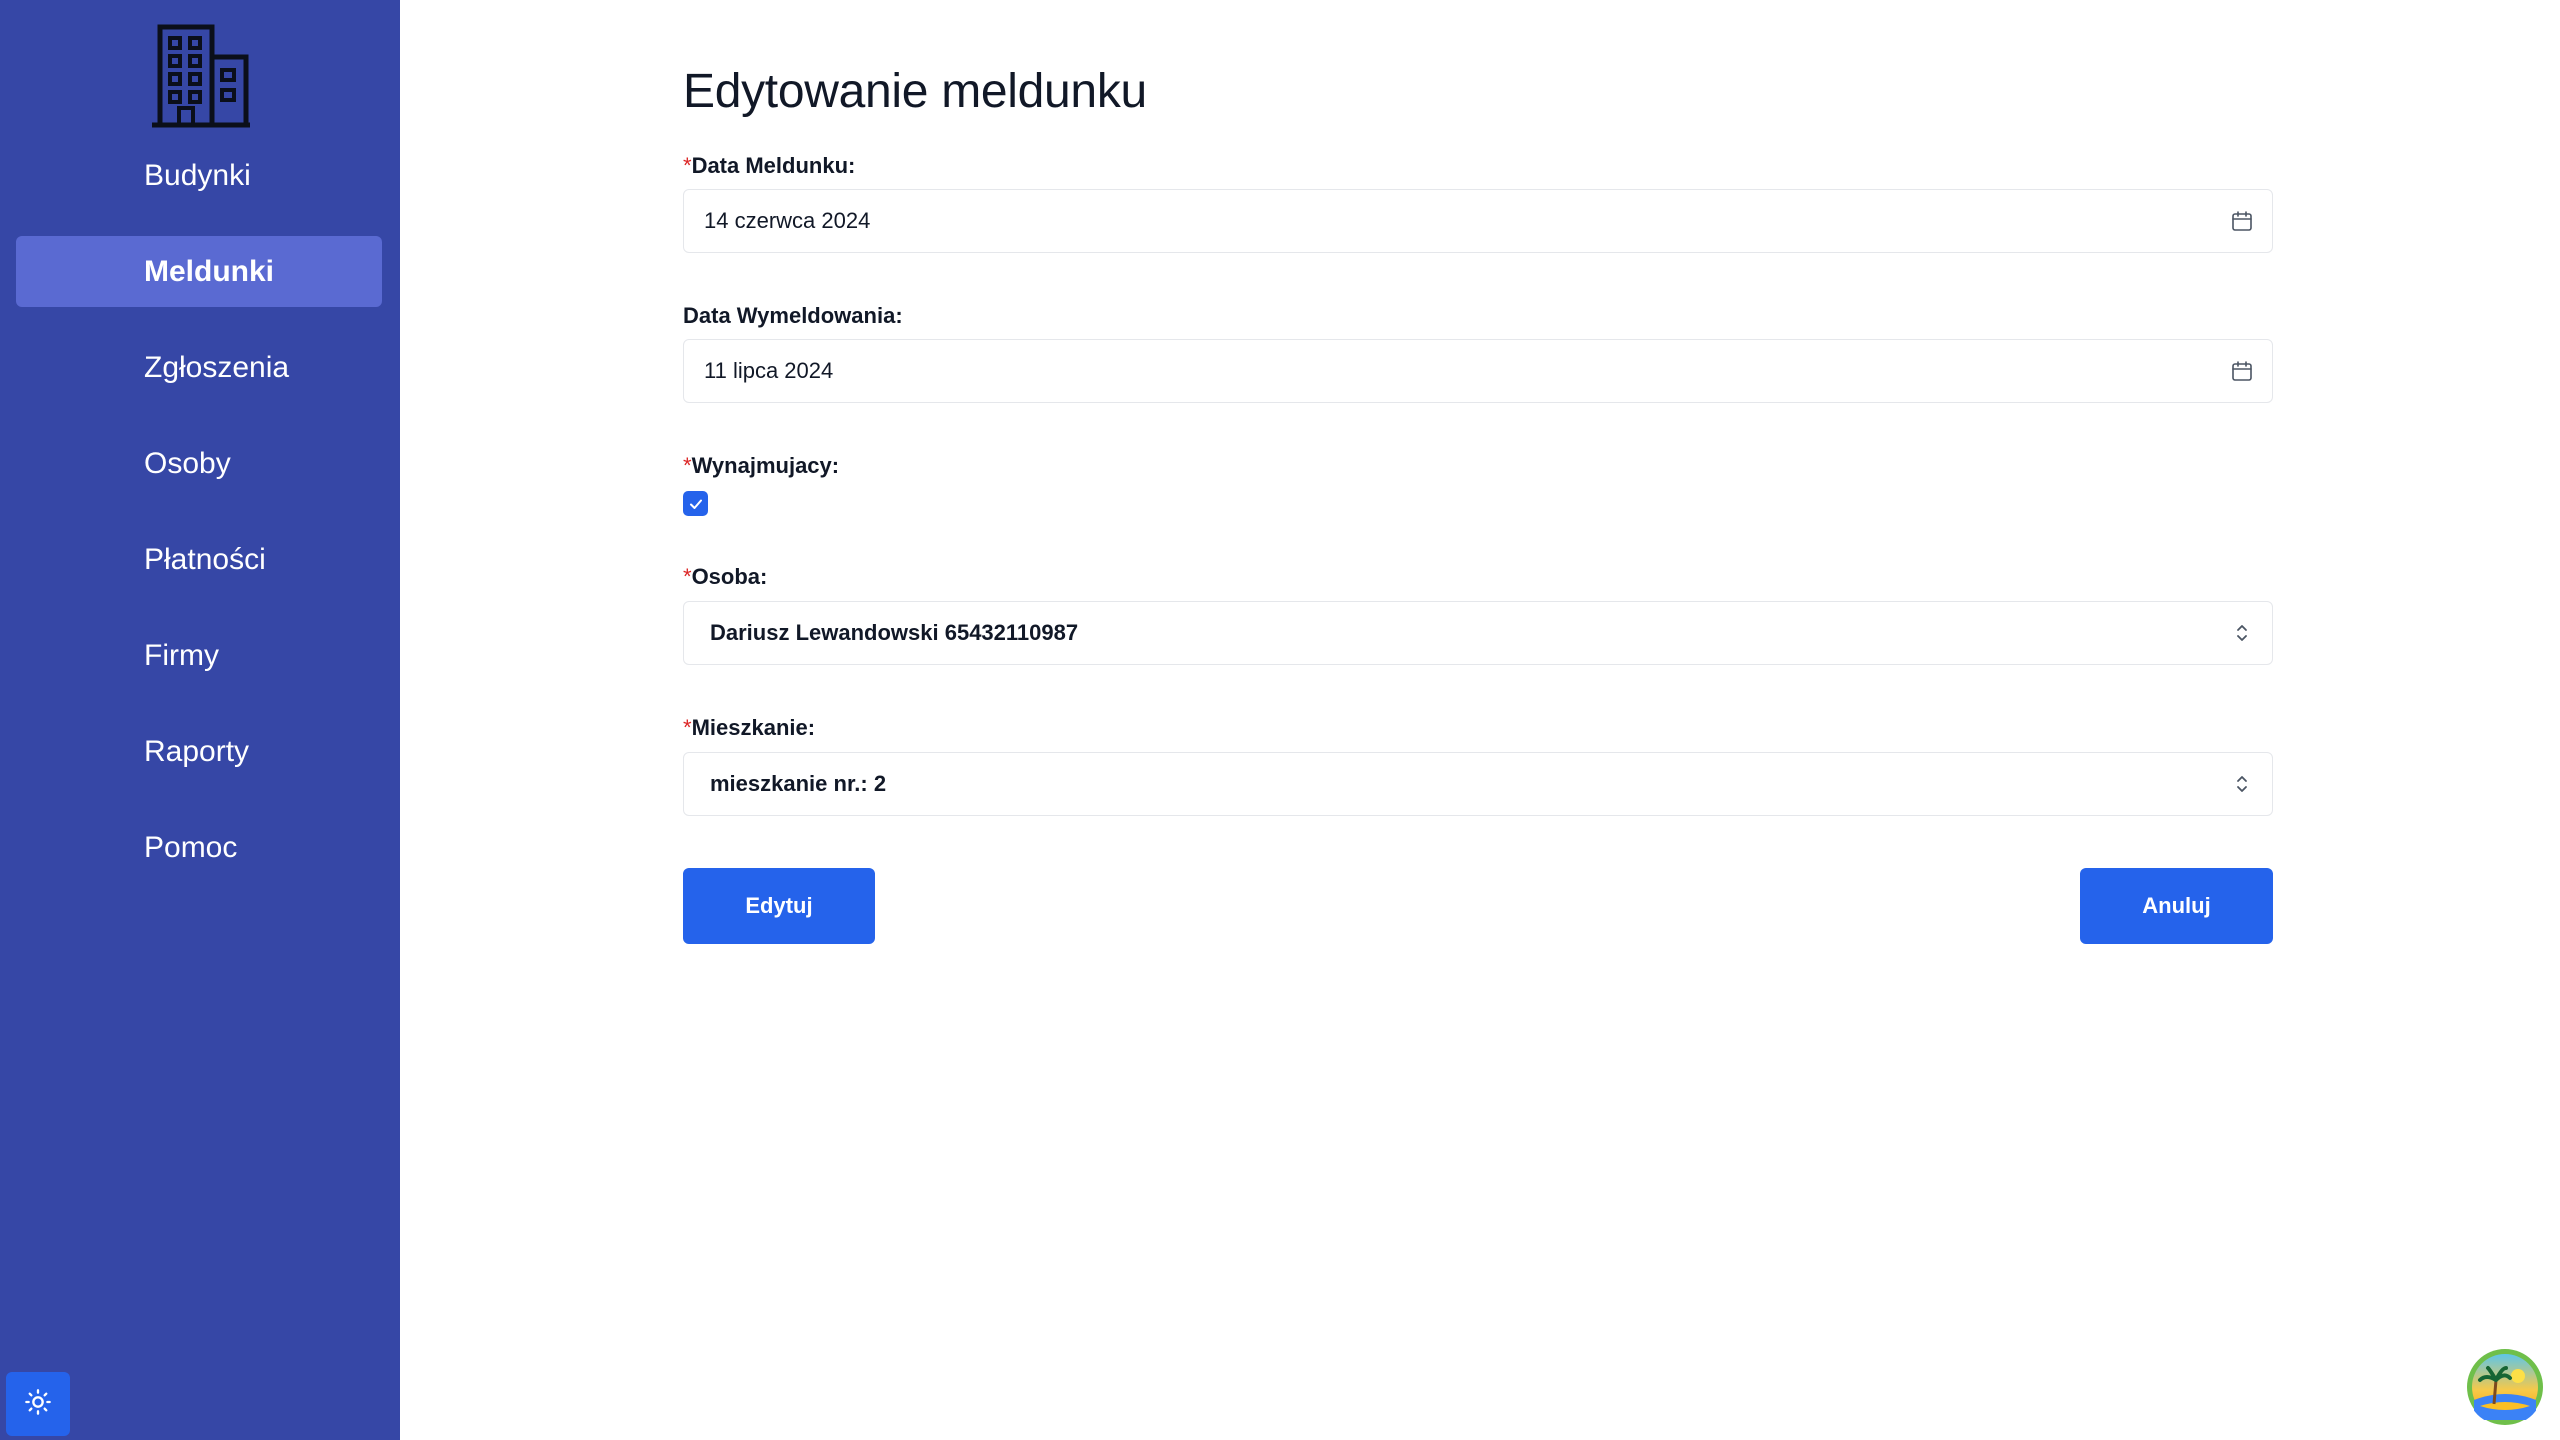 The height and width of the screenshot is (1440, 2560). Describe the element at coordinates (1478, 633) in the screenshot. I see `person-select: Dariusz Lewandowski 65432110987` at that location.